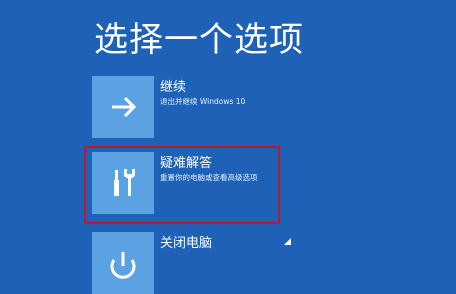 This screenshot has width=456, height=294. What do you see at coordinates (203, 101) in the screenshot?
I see `continue-description: 退出并继续 Windows 10` at bounding box center [203, 101].